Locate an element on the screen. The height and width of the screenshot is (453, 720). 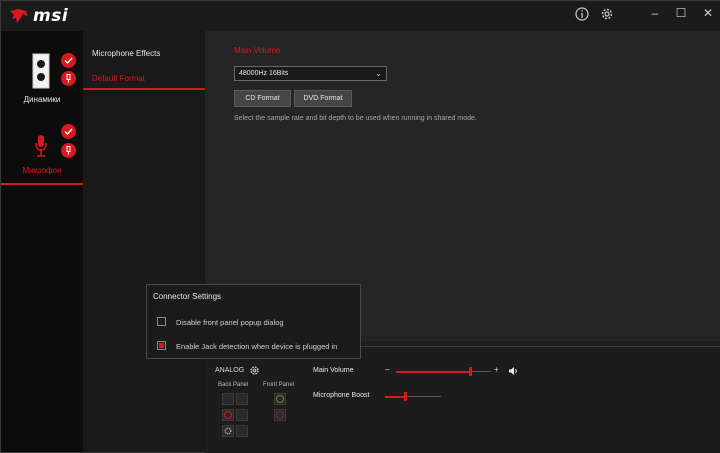
back-panel-label: Back Panel is located at coordinates (233, 385).